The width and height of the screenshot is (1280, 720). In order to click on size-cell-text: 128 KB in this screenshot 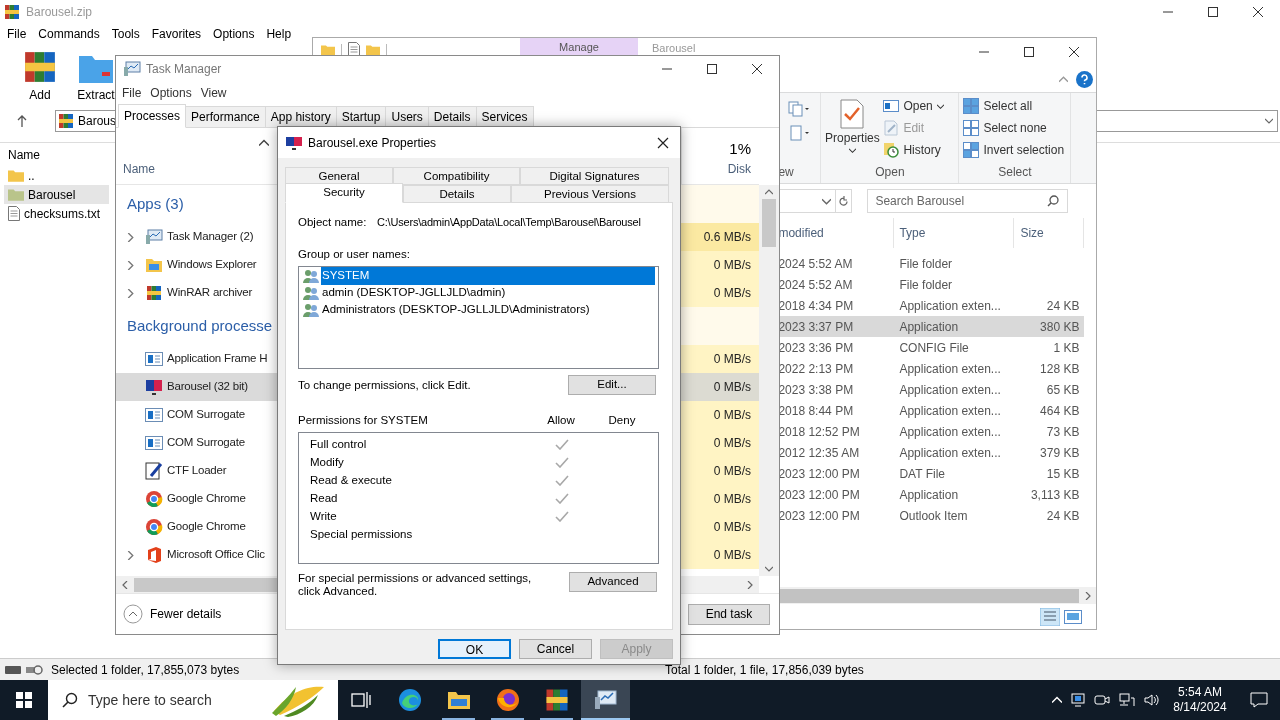, I will do `click(1060, 369)`.